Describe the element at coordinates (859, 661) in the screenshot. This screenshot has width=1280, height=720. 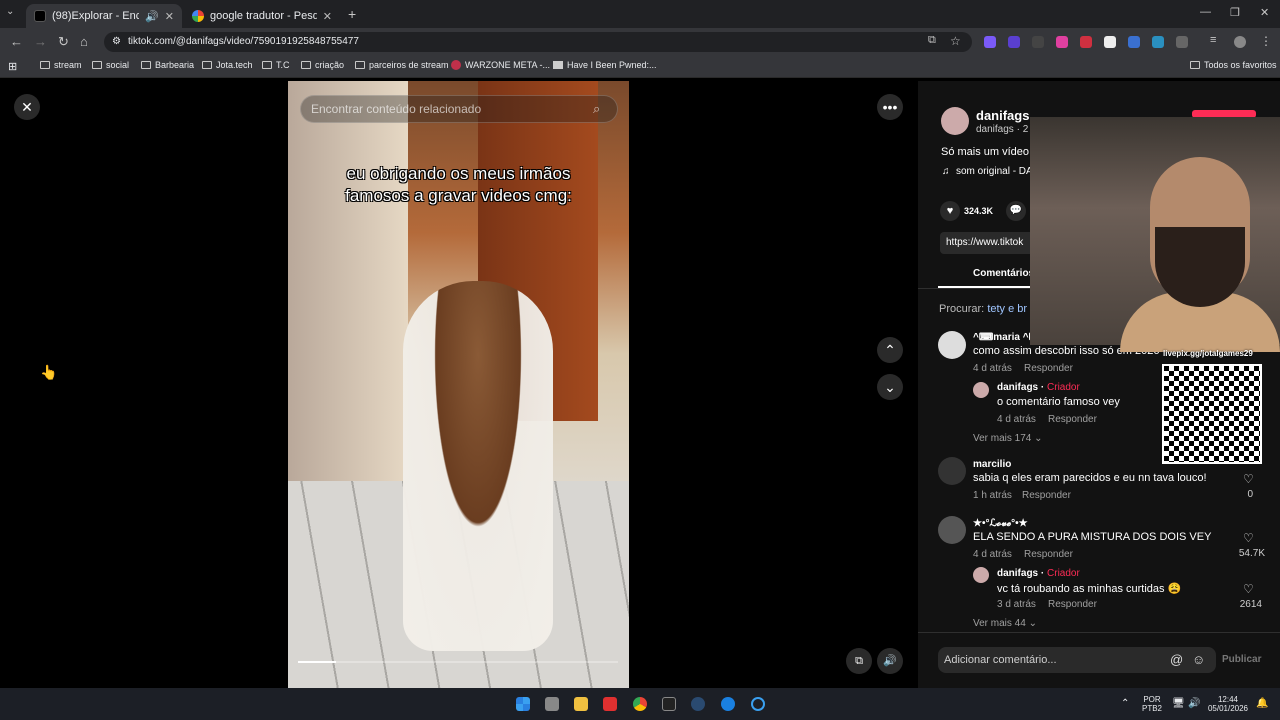
I see `floating-player-button: ⧉` at that location.